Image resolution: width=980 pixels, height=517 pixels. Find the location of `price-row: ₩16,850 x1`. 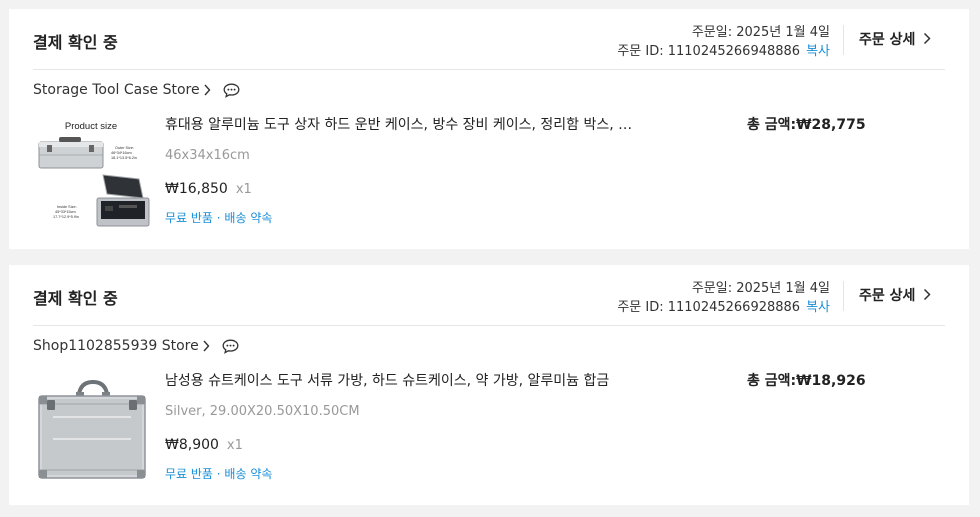

price-row: ₩16,850 x1 is located at coordinates (208, 189).